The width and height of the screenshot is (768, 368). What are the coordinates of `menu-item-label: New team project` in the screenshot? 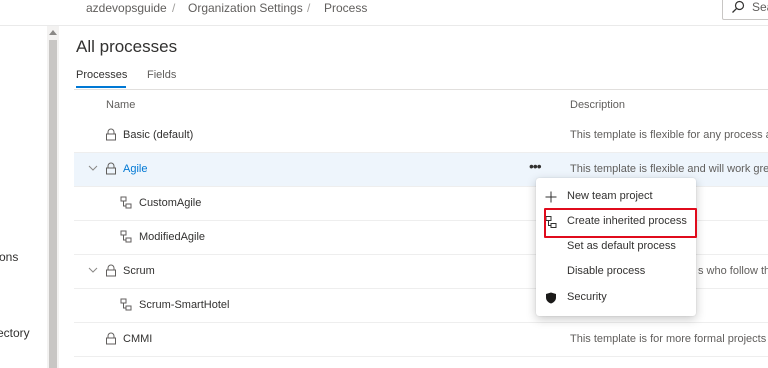 It's located at (610, 196).